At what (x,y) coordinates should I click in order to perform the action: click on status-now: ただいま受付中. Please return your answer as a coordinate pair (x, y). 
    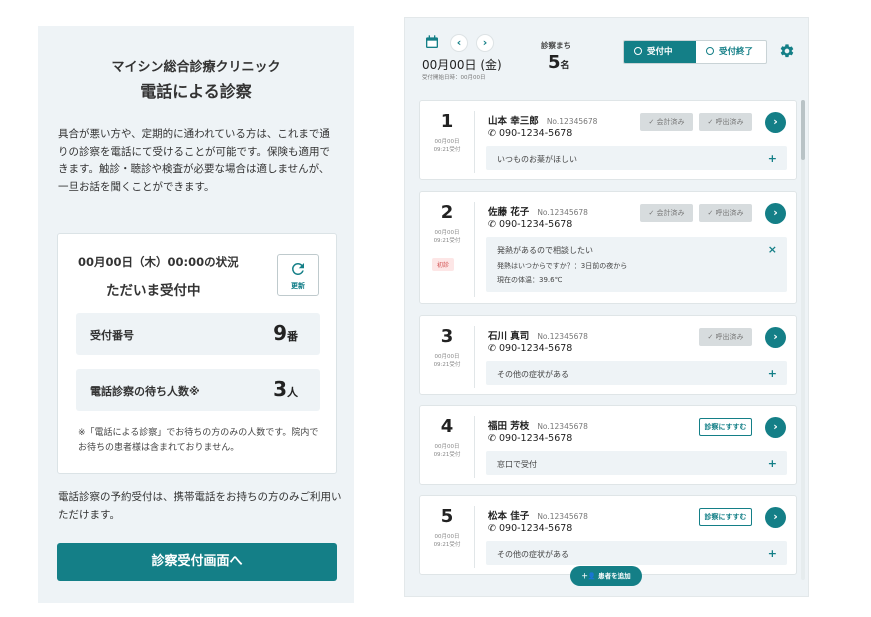
    Looking at the image, I should click on (153, 291).